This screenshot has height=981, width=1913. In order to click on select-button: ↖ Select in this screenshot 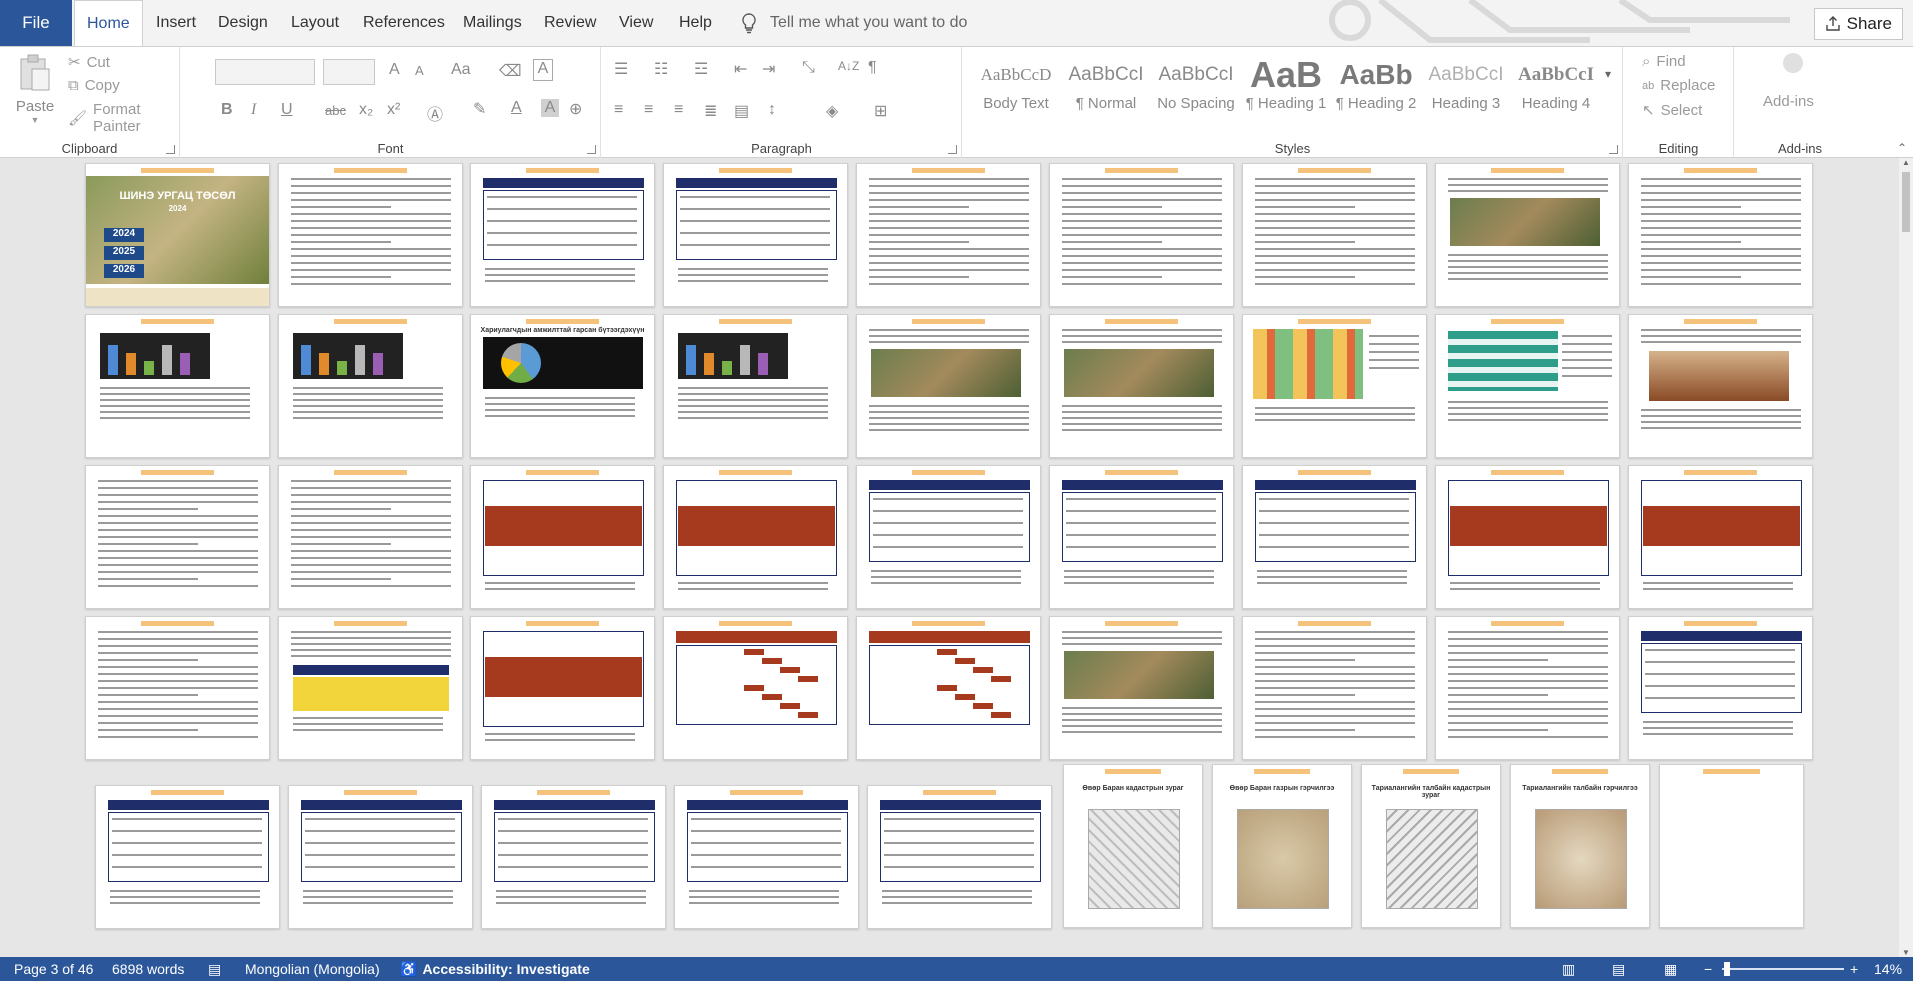, I will do `click(1672, 110)`.